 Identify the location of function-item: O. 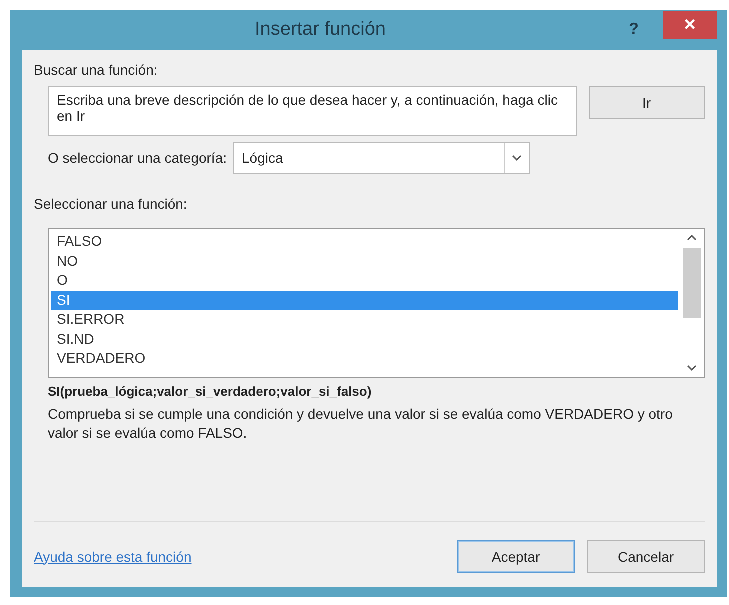
(364, 280).